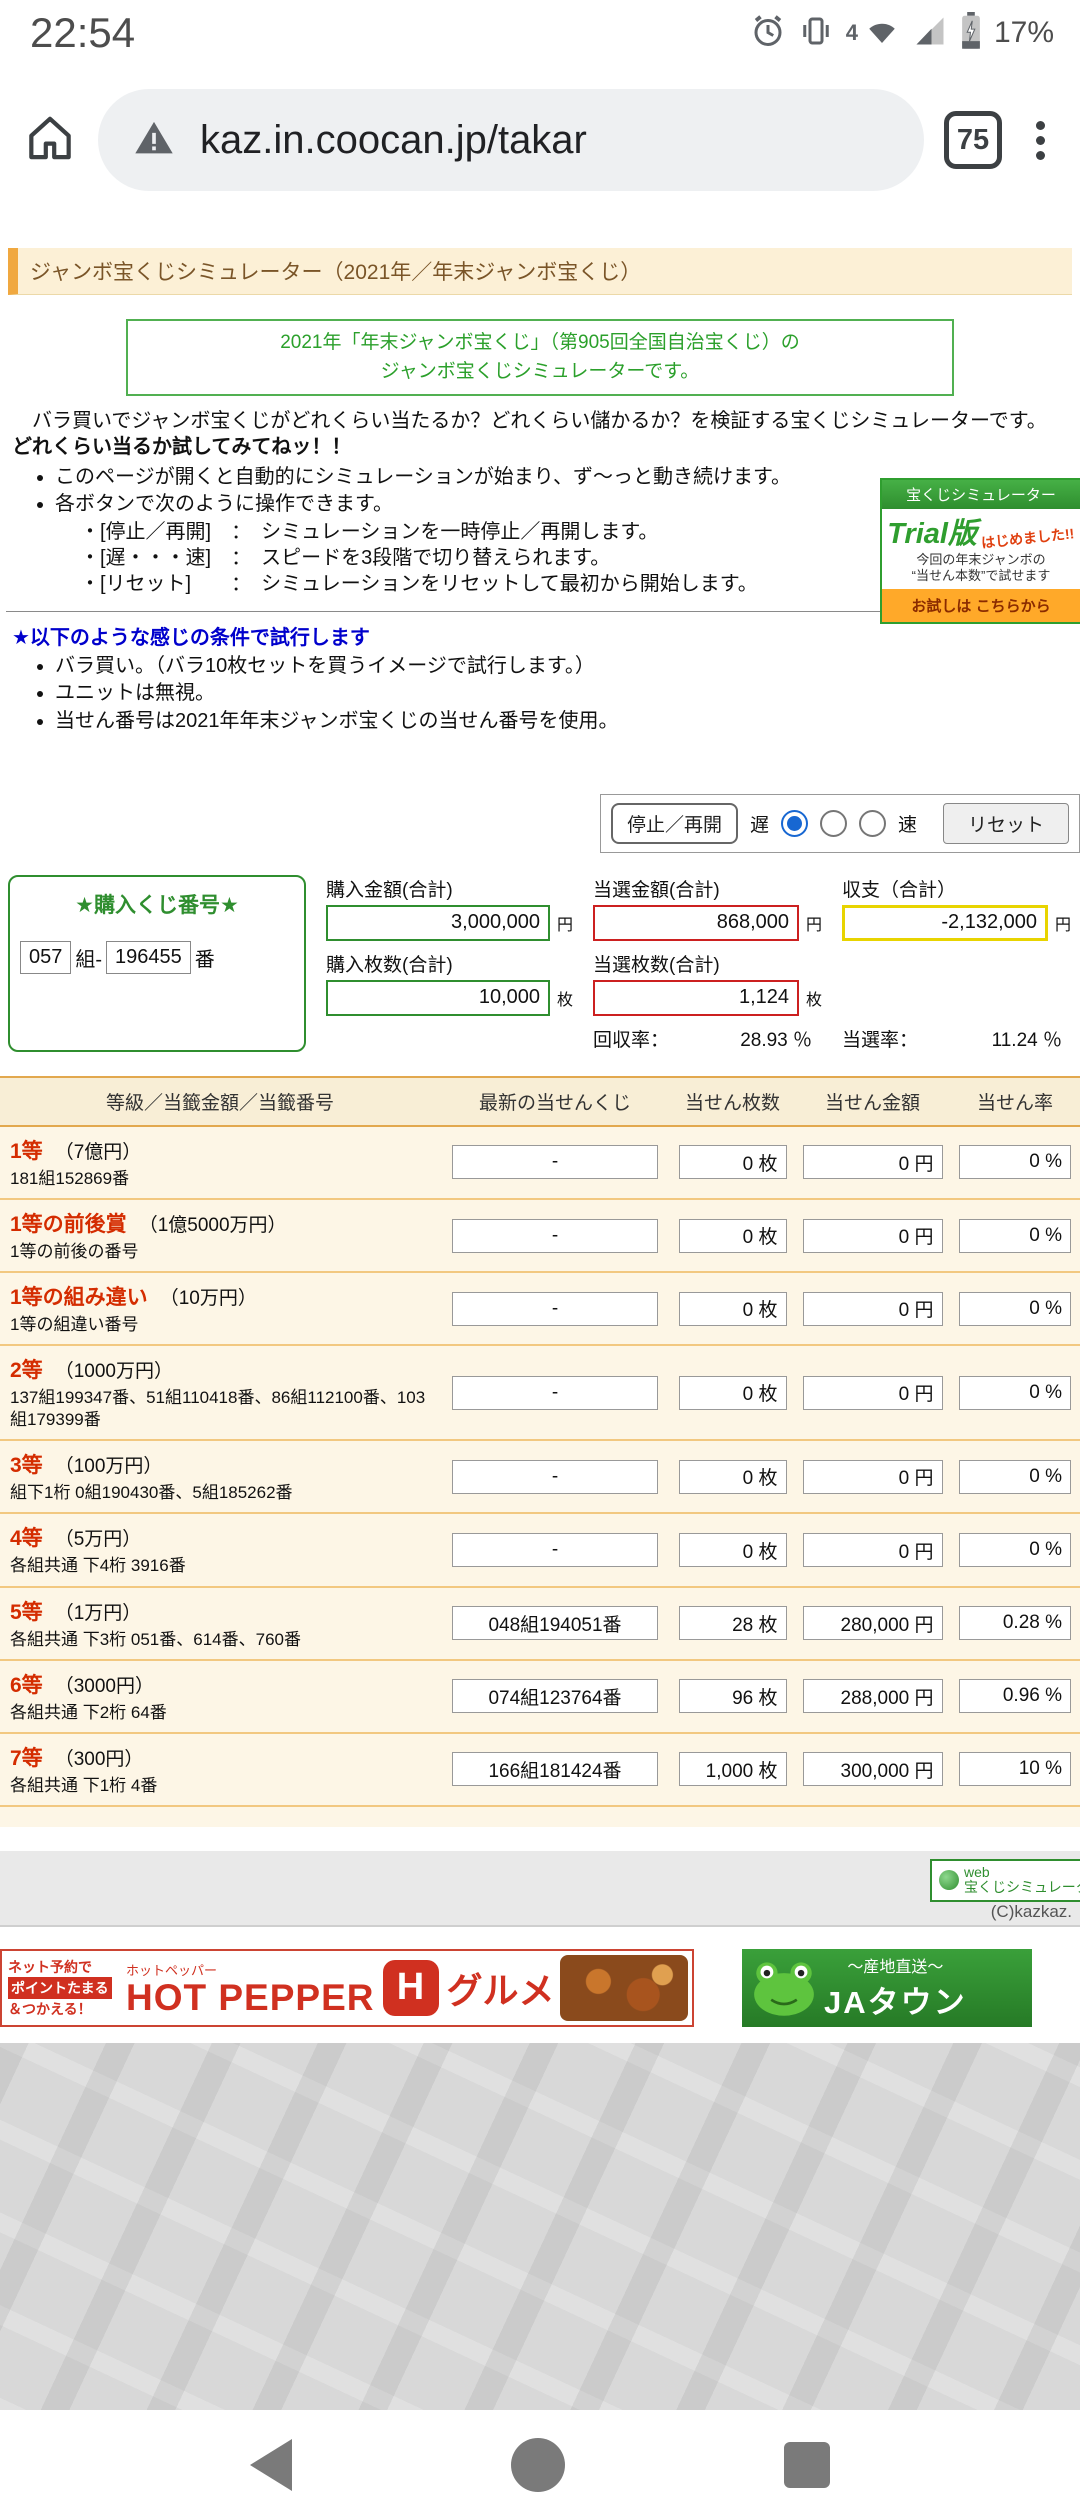  What do you see at coordinates (899, 890) in the screenshot?
I see `balance-label: 収支（合計）` at bounding box center [899, 890].